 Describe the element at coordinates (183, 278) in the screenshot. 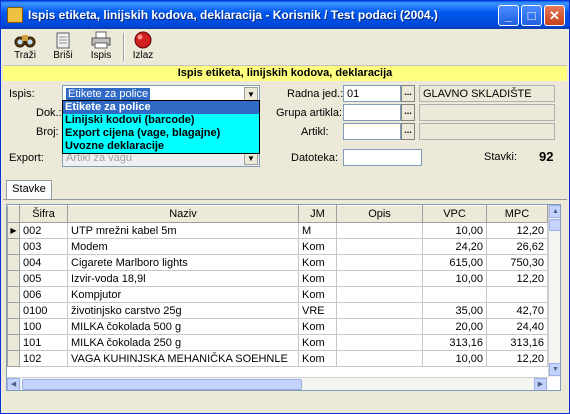

I see `cell-naziv: Izvir-voda 18,9l` at that location.